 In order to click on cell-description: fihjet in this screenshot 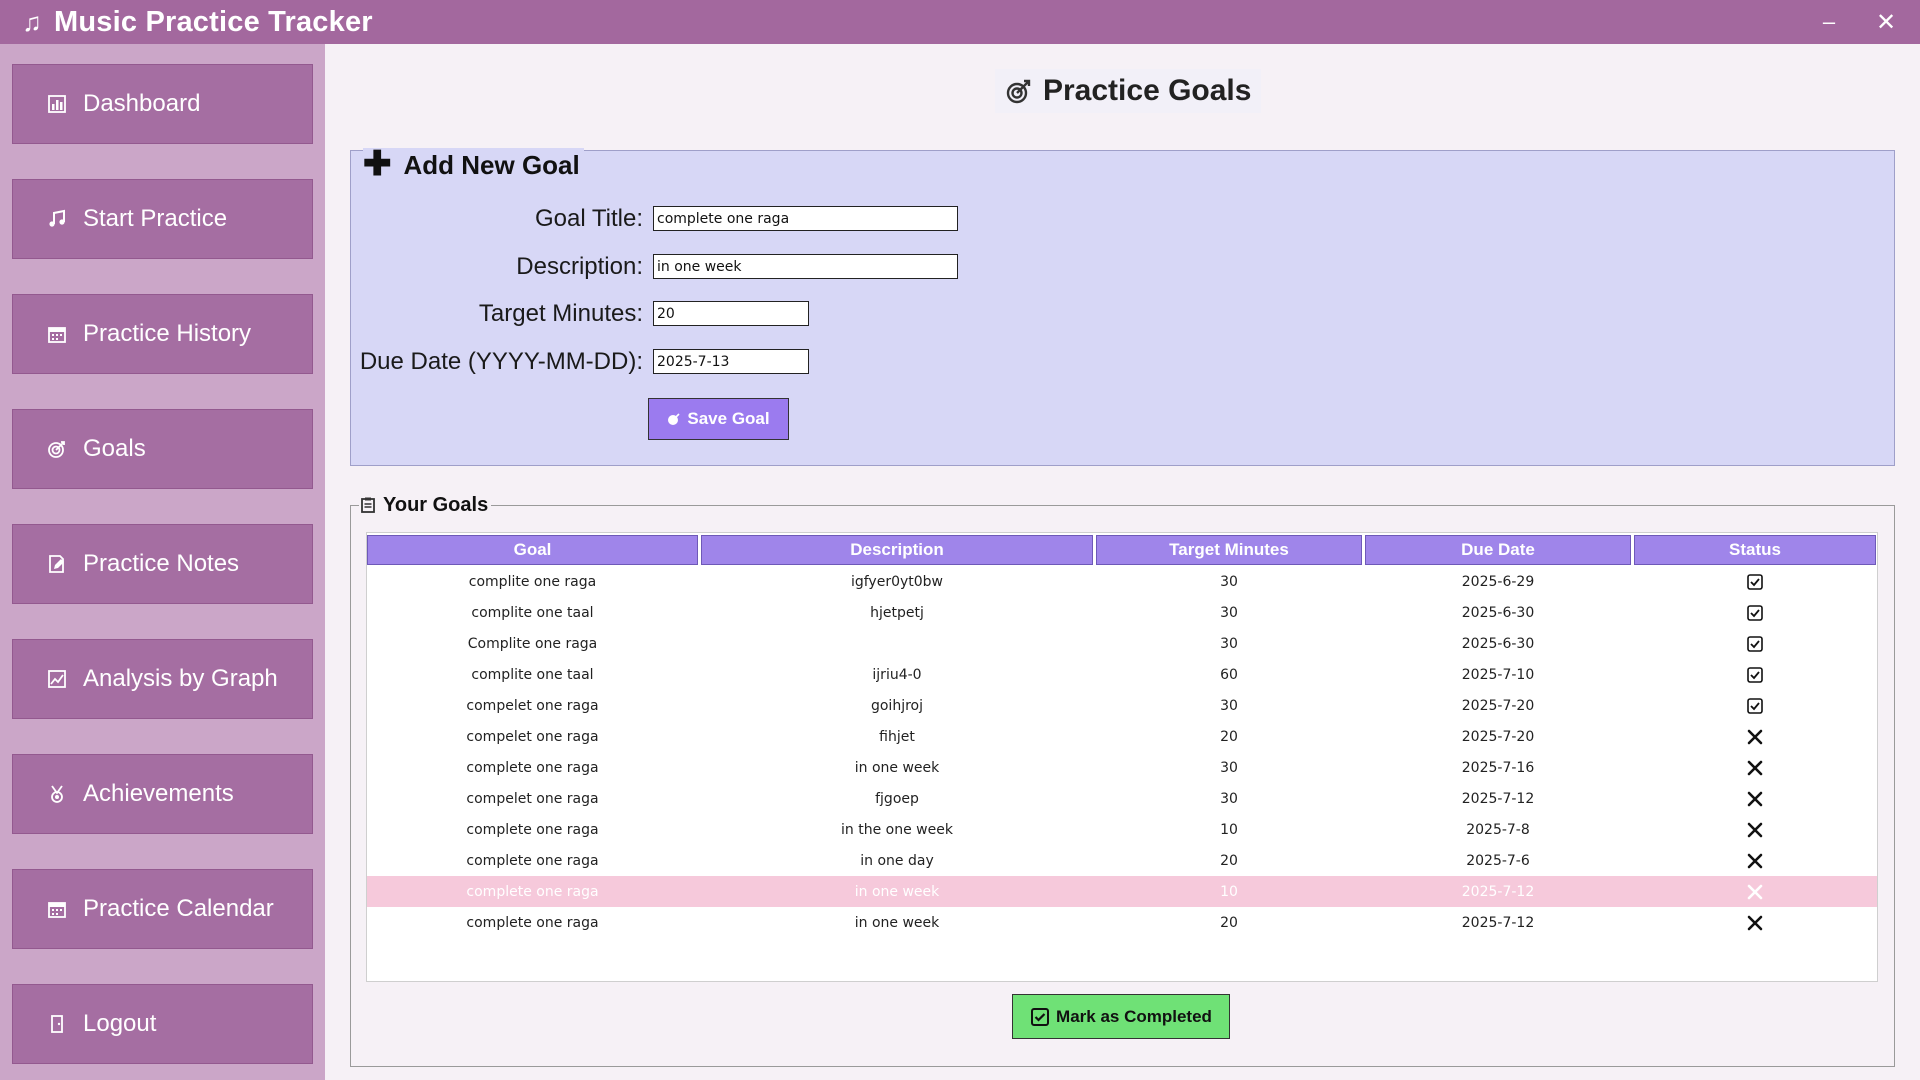, I will do `click(897, 736)`.